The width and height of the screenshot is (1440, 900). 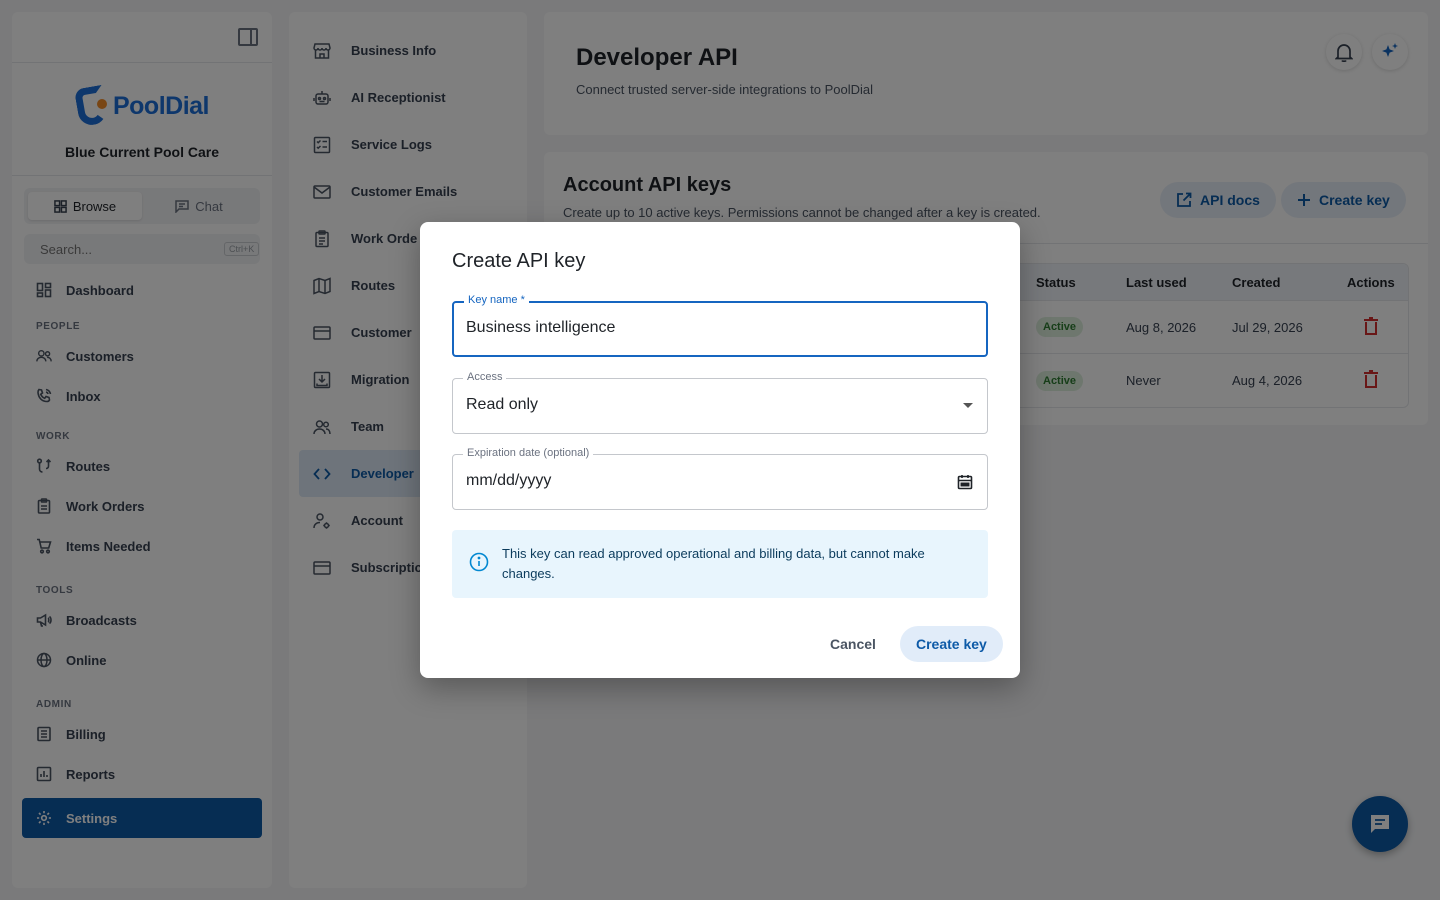 I want to click on key-name-field: Key name *, so click(x=720, y=325).